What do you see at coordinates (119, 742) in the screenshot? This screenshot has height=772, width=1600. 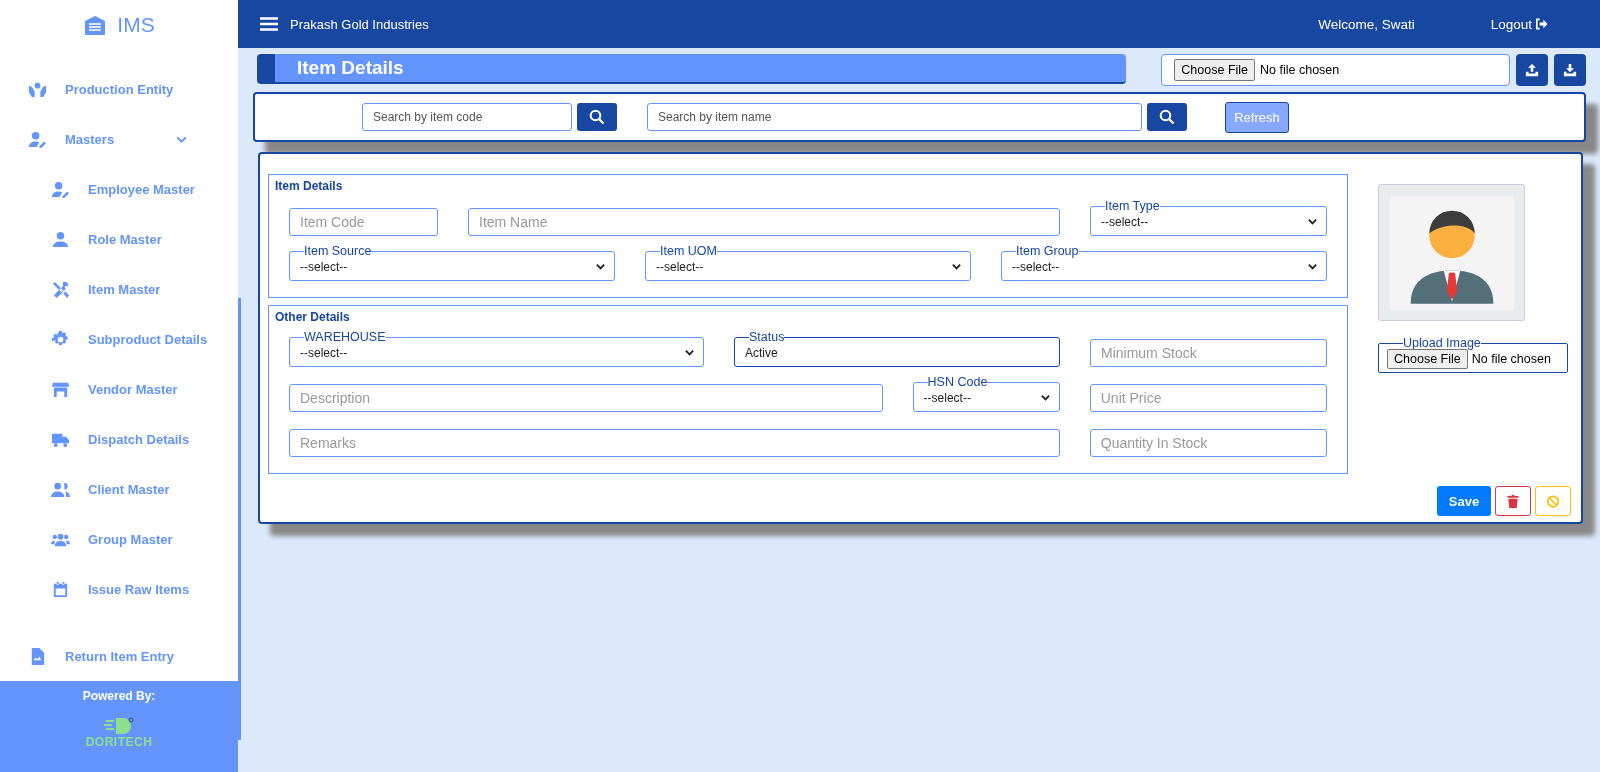 I see `company-logo: DORITECH` at bounding box center [119, 742].